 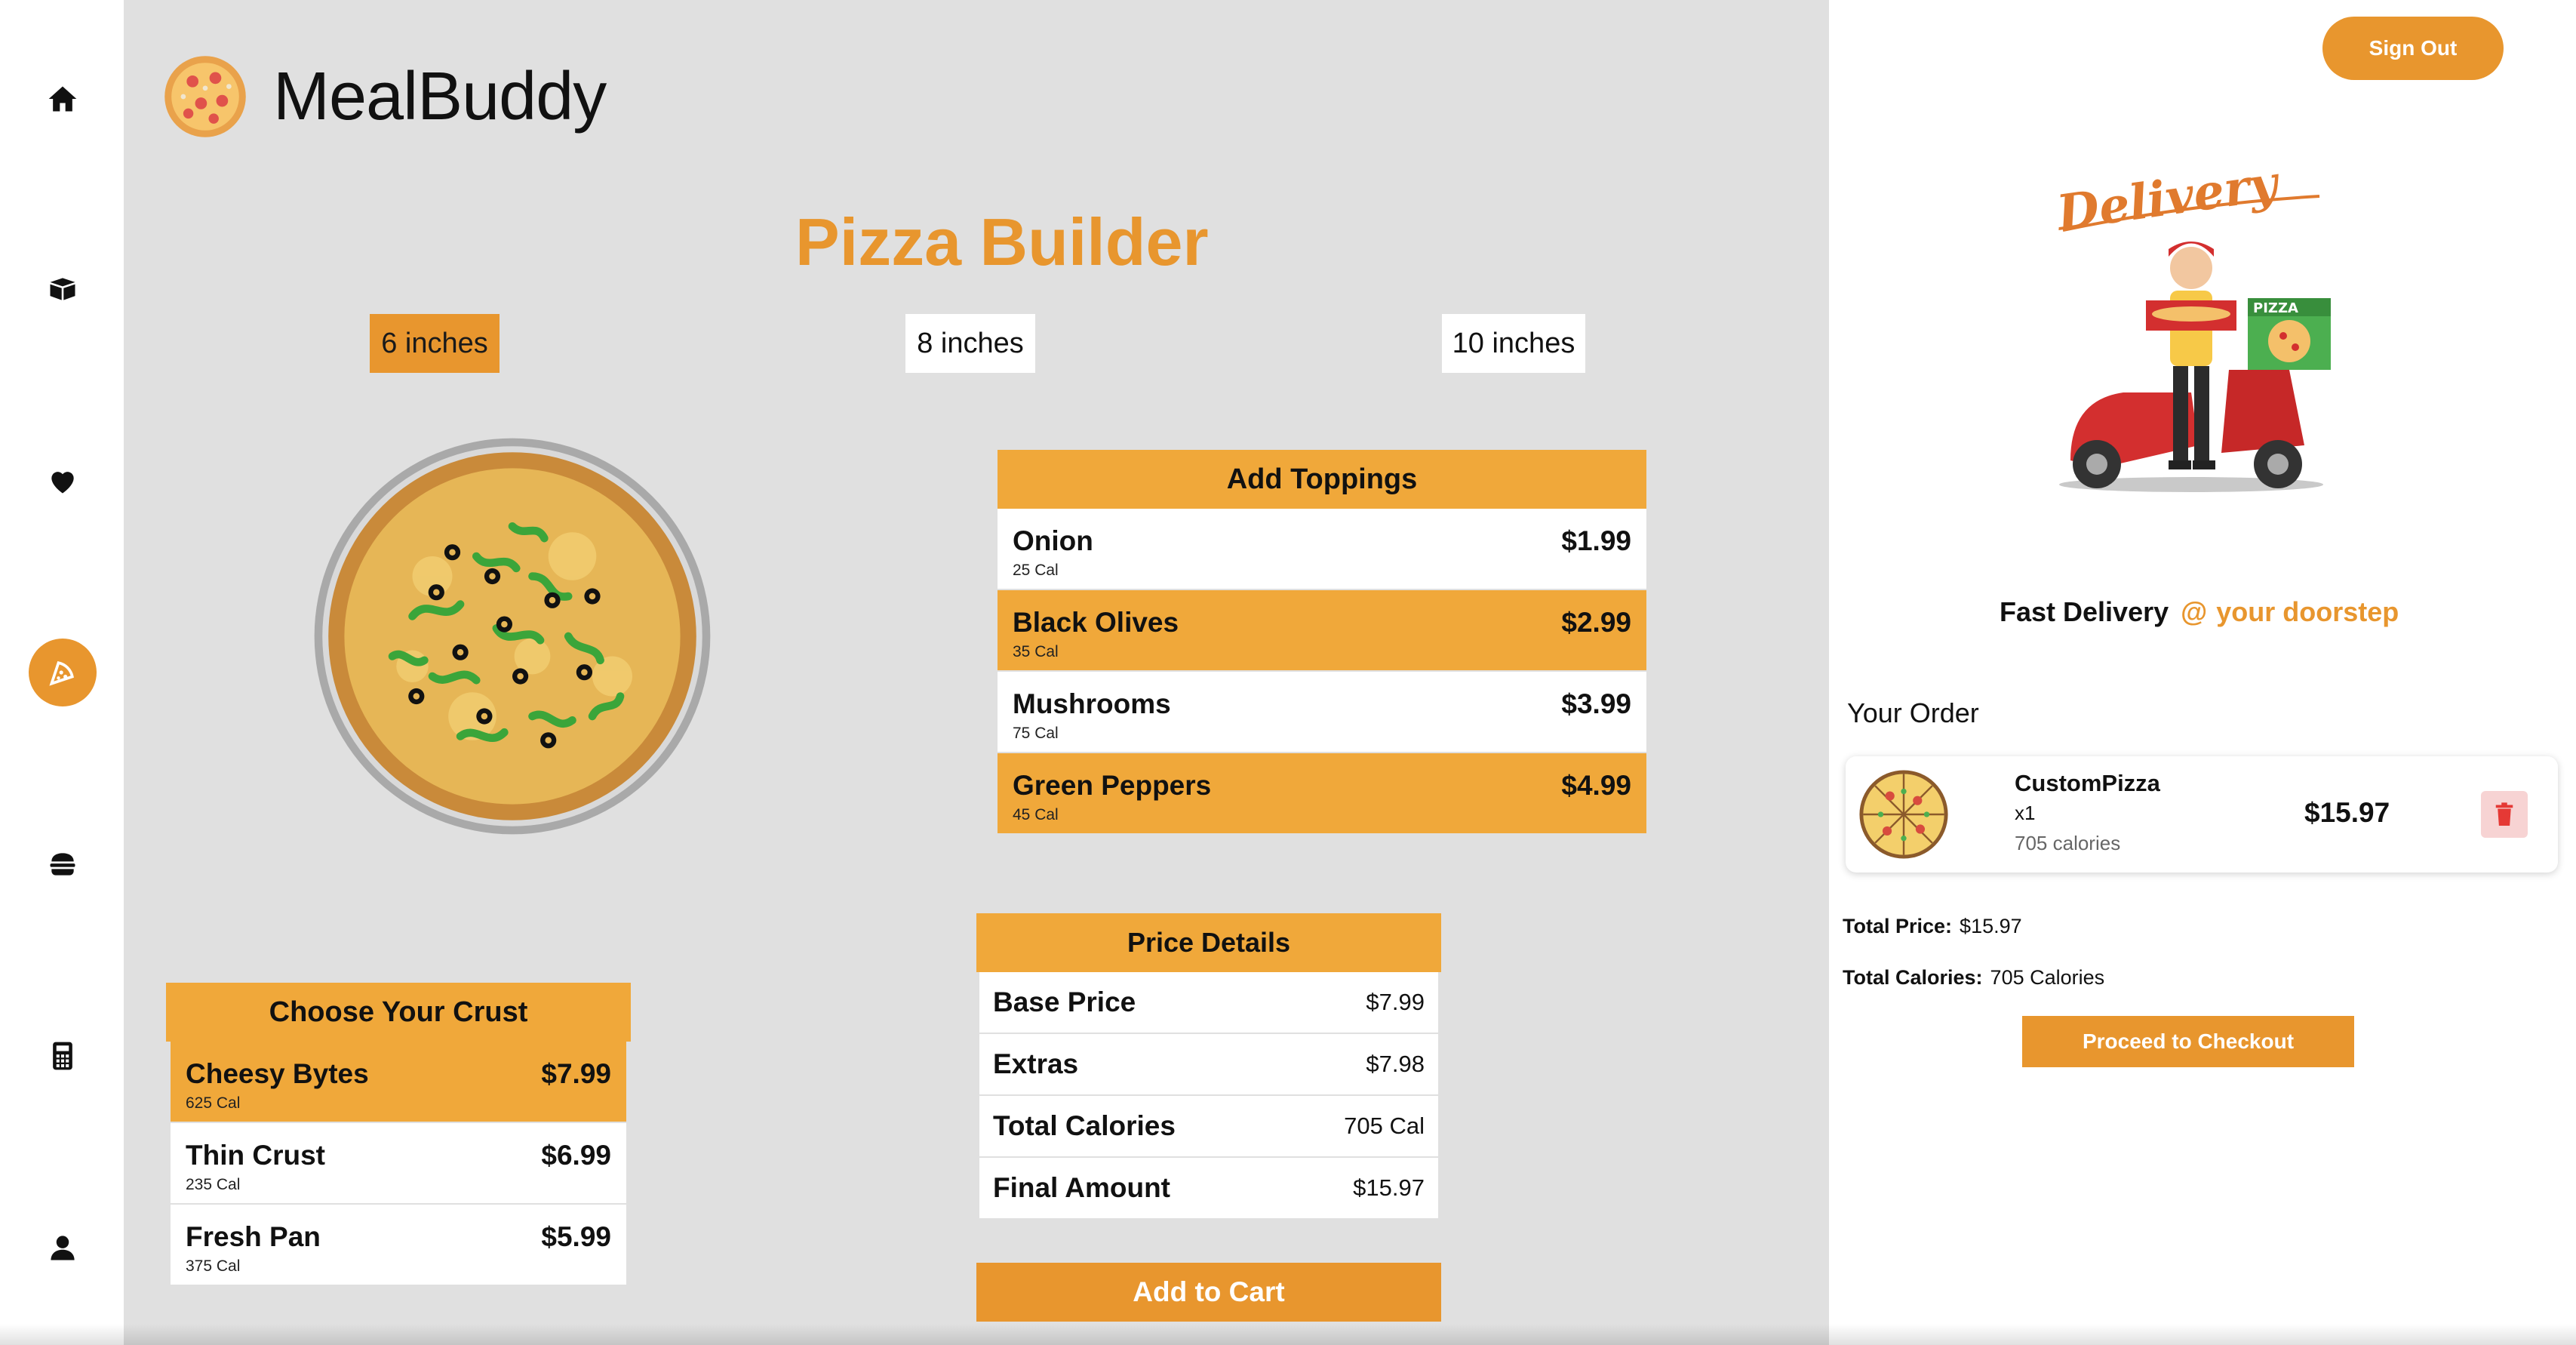 What do you see at coordinates (512, 636) in the screenshot?
I see `pizza-preview` at bounding box center [512, 636].